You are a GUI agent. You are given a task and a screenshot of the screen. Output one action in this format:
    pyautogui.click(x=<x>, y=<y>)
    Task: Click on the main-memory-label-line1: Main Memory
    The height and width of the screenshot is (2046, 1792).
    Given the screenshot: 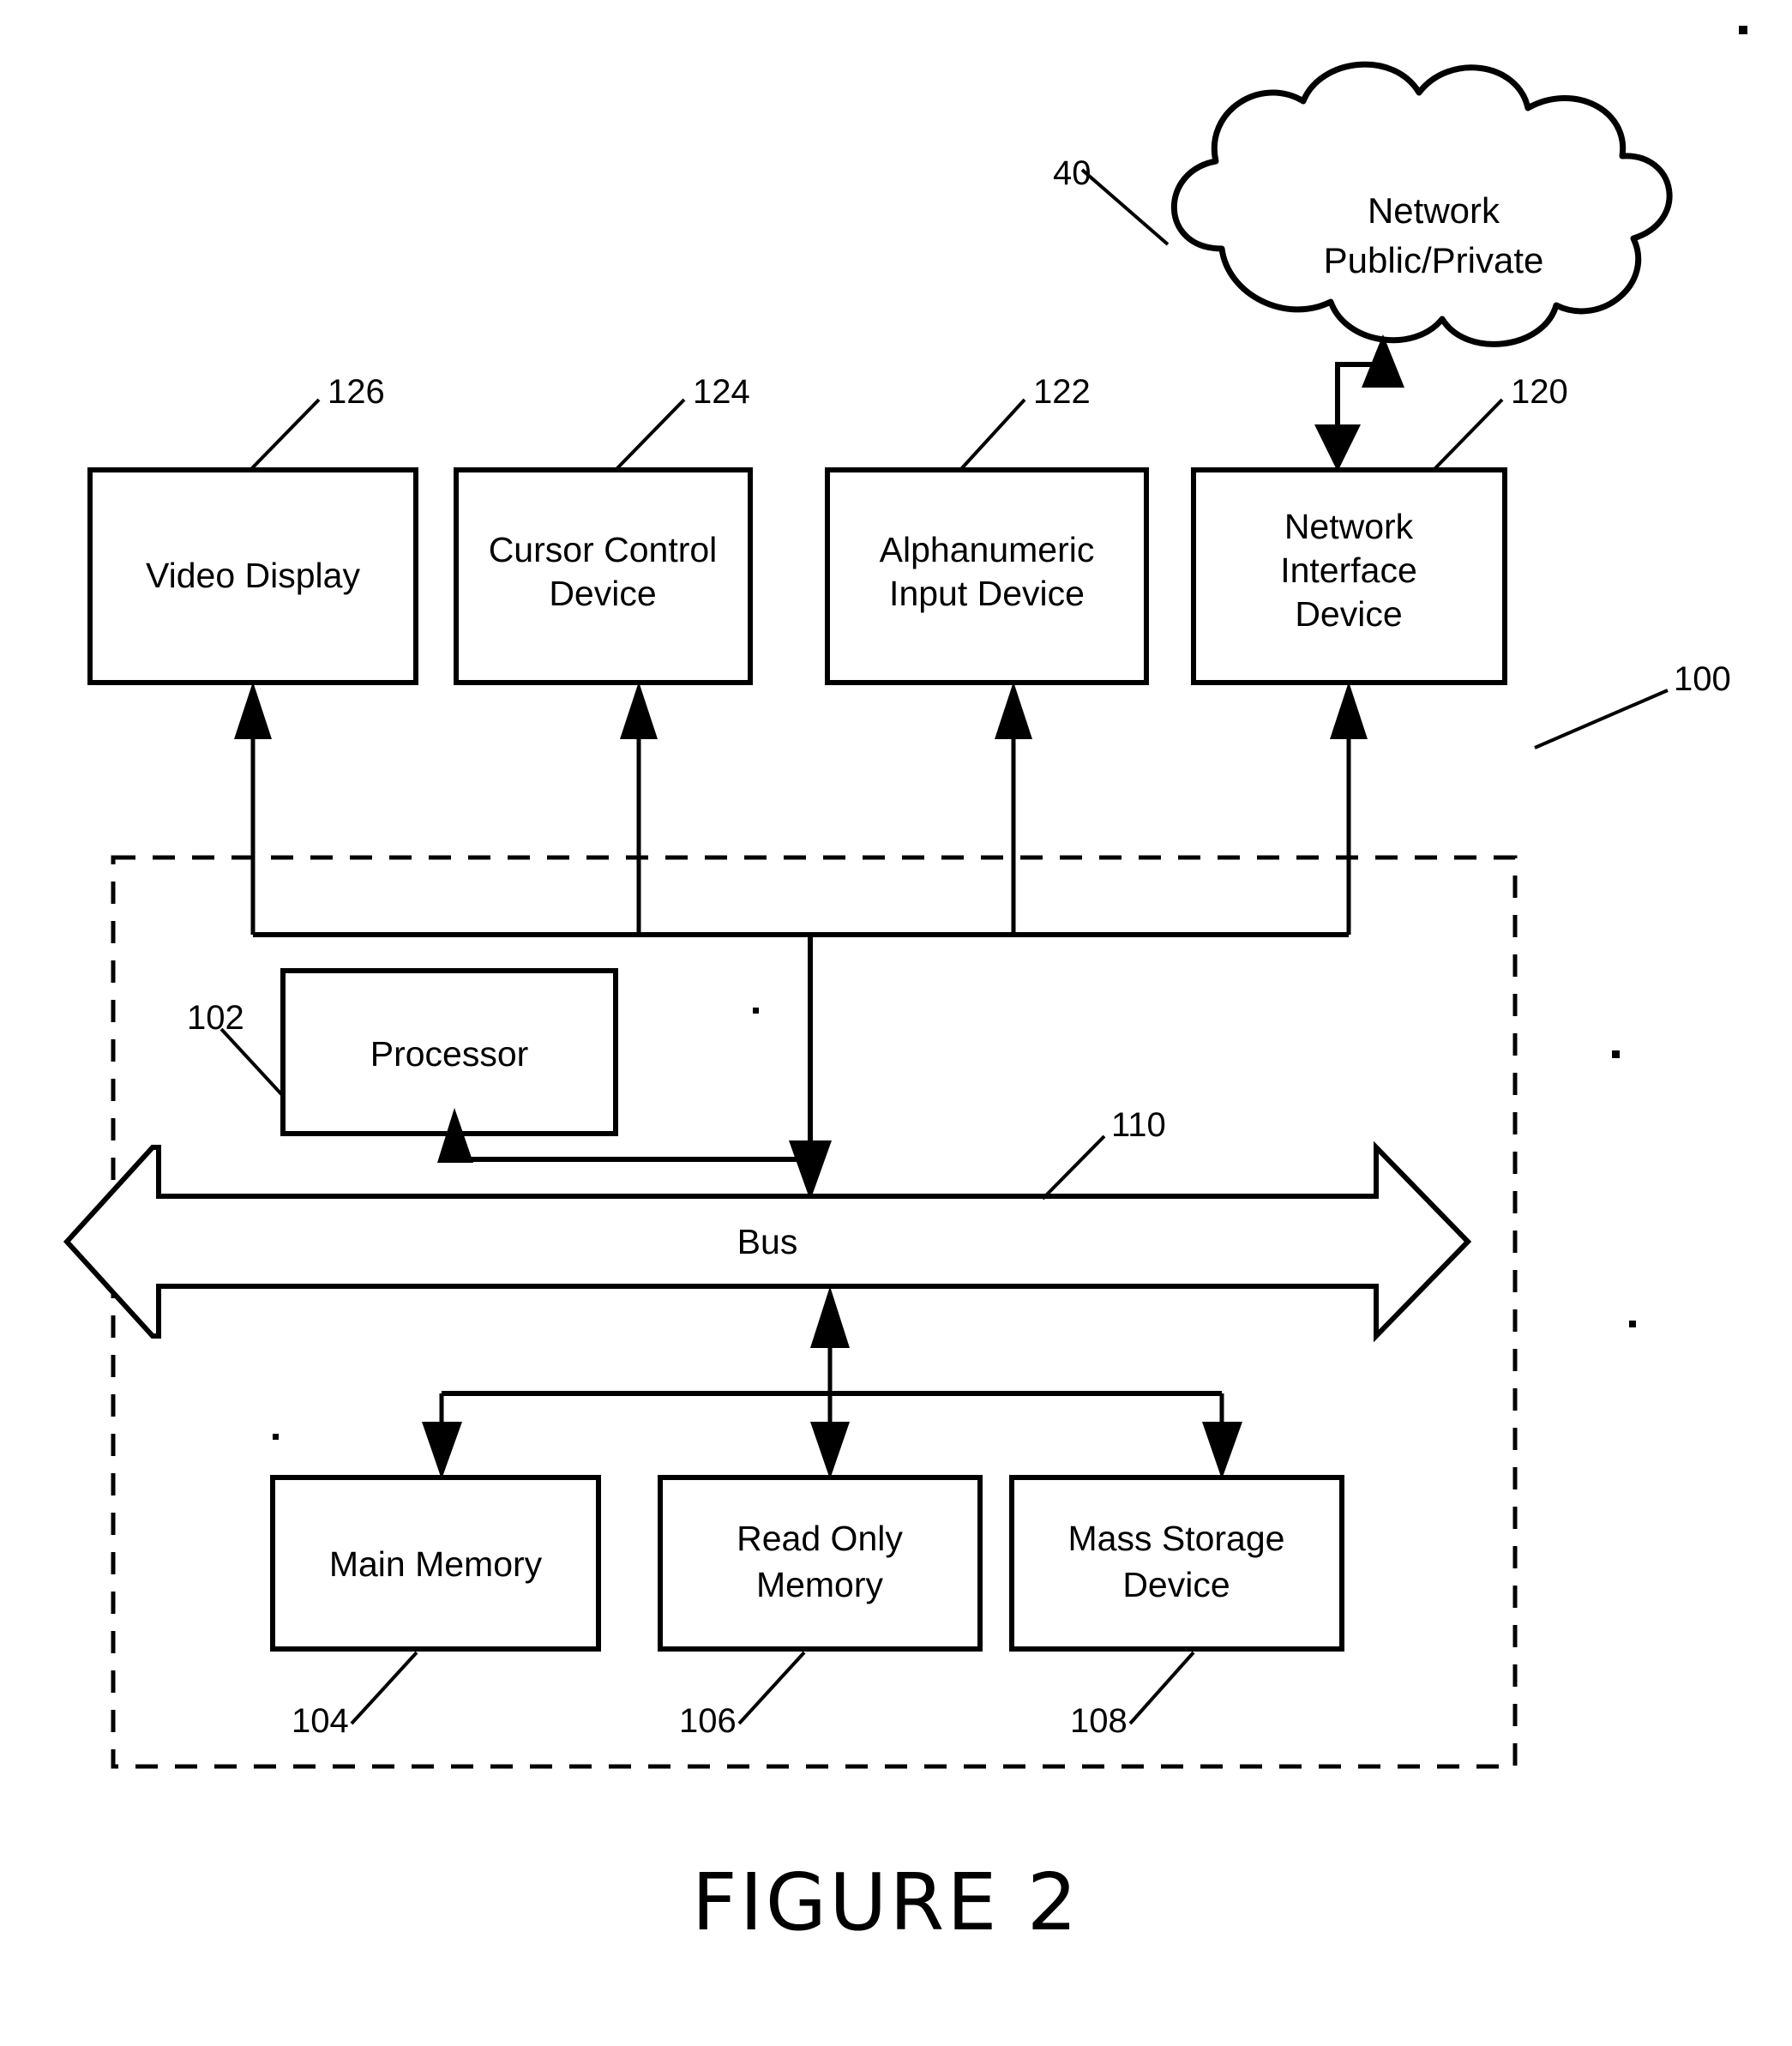 What is the action you would take?
    pyautogui.click(x=436, y=1564)
    